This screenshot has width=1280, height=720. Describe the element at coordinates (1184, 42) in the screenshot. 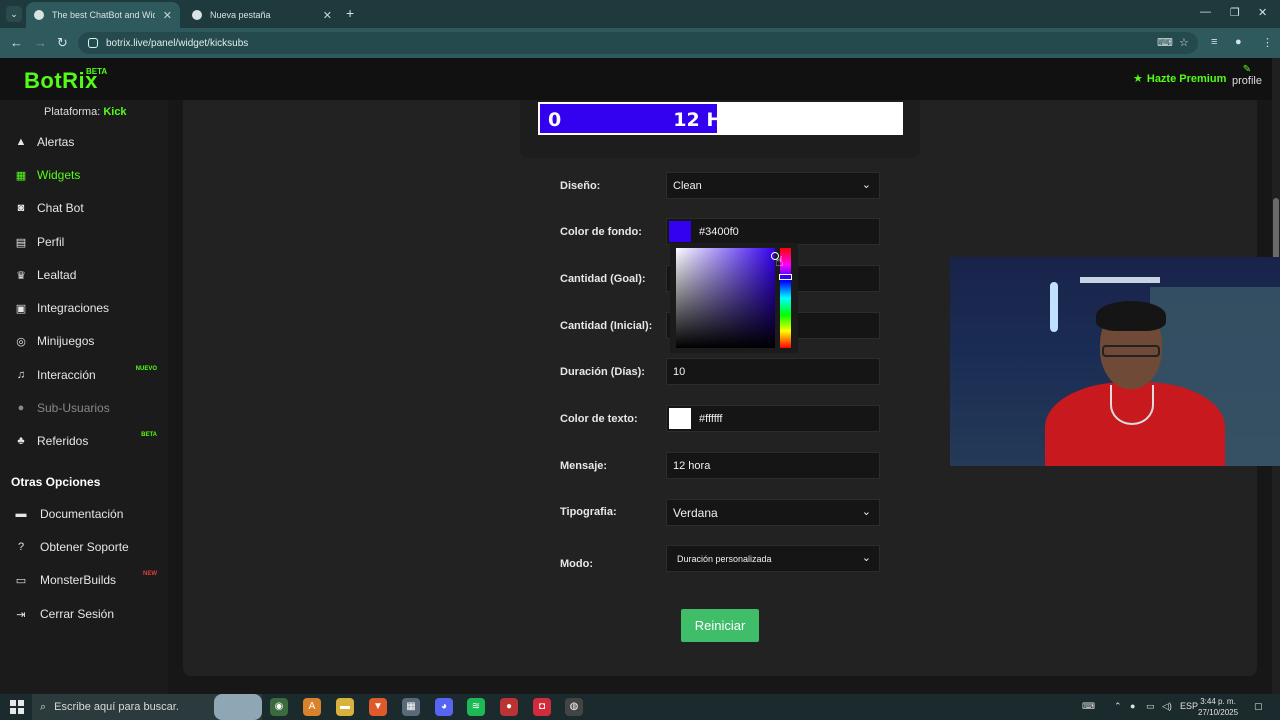

I see `bookmark-star-icon: ☆` at that location.